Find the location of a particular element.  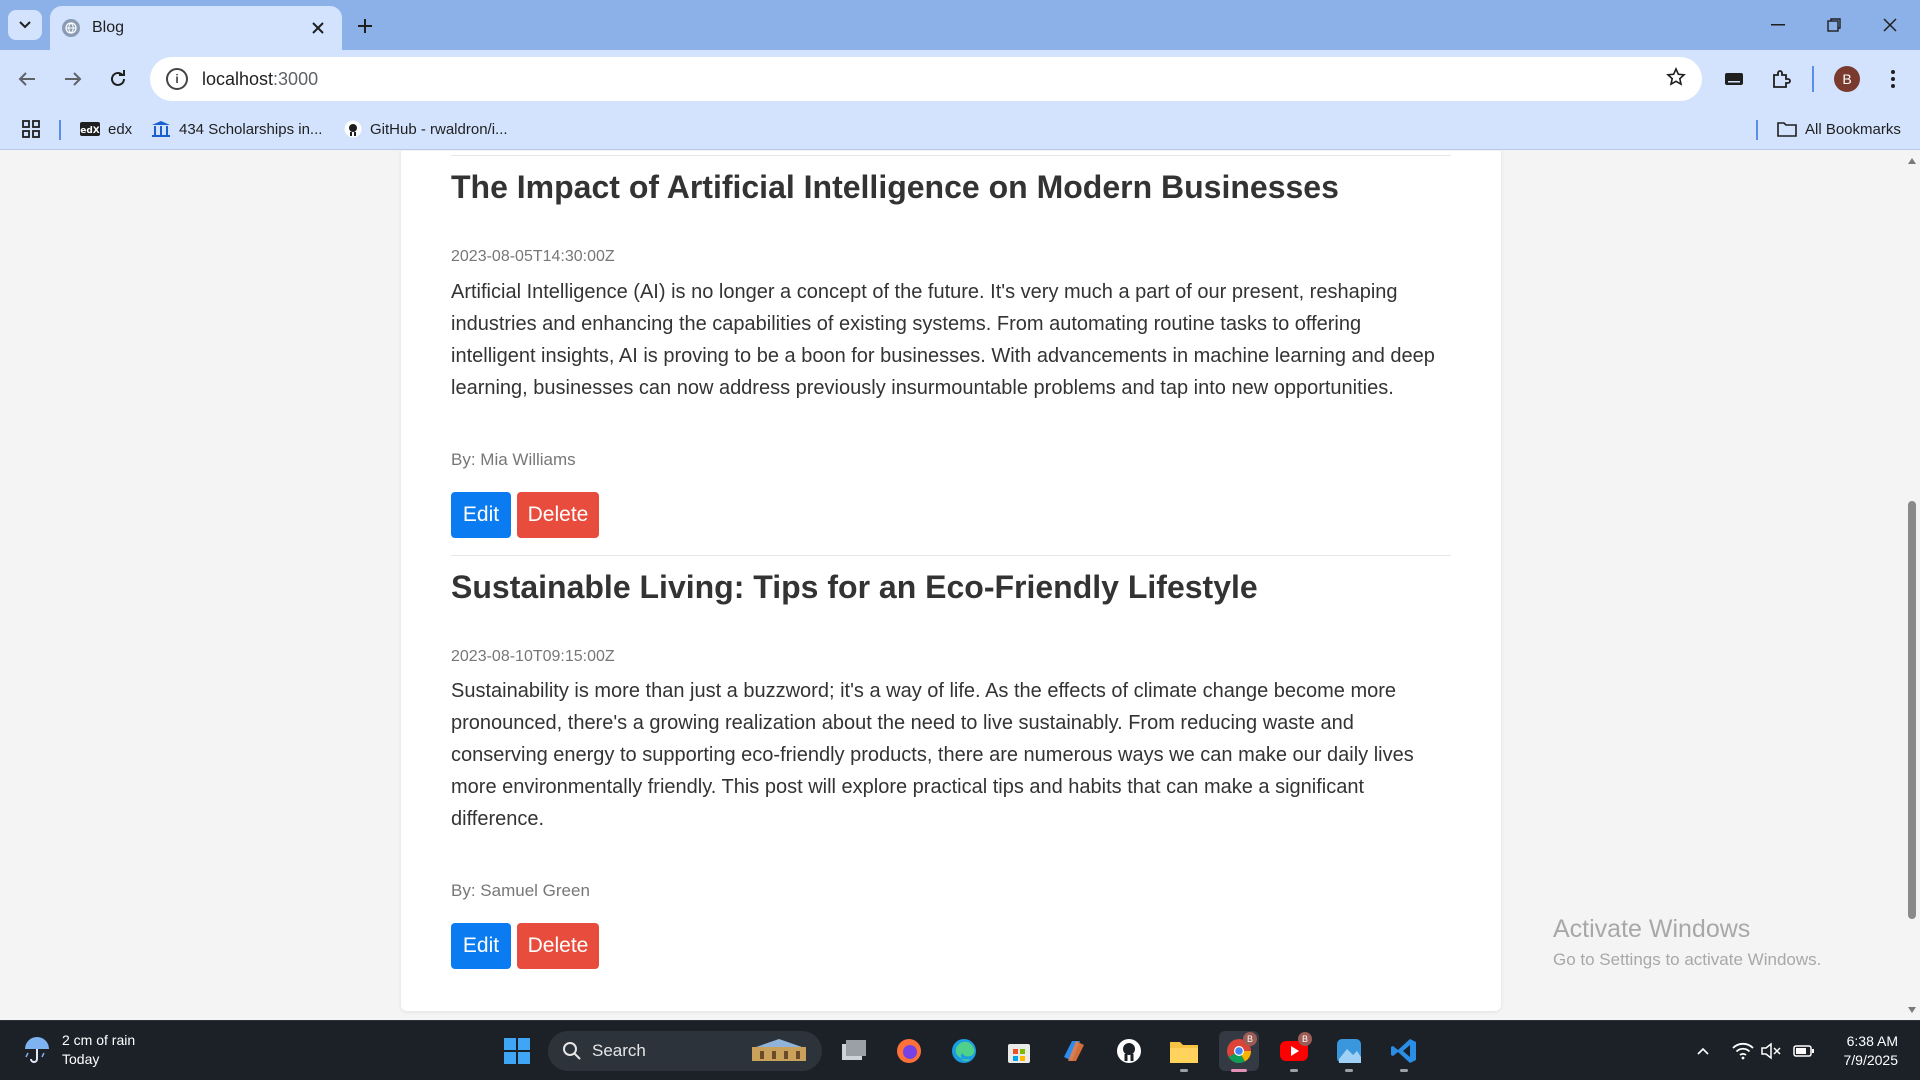

puzzle-icon is located at coordinates (1782, 79).